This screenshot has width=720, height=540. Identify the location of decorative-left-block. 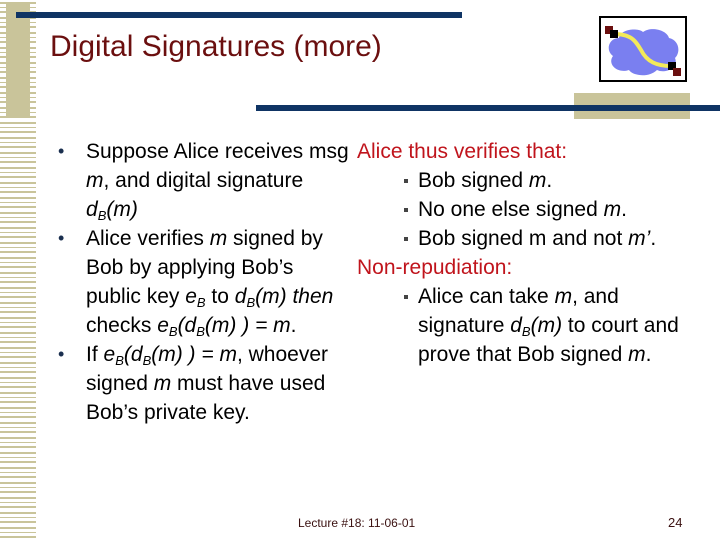
(18, 60).